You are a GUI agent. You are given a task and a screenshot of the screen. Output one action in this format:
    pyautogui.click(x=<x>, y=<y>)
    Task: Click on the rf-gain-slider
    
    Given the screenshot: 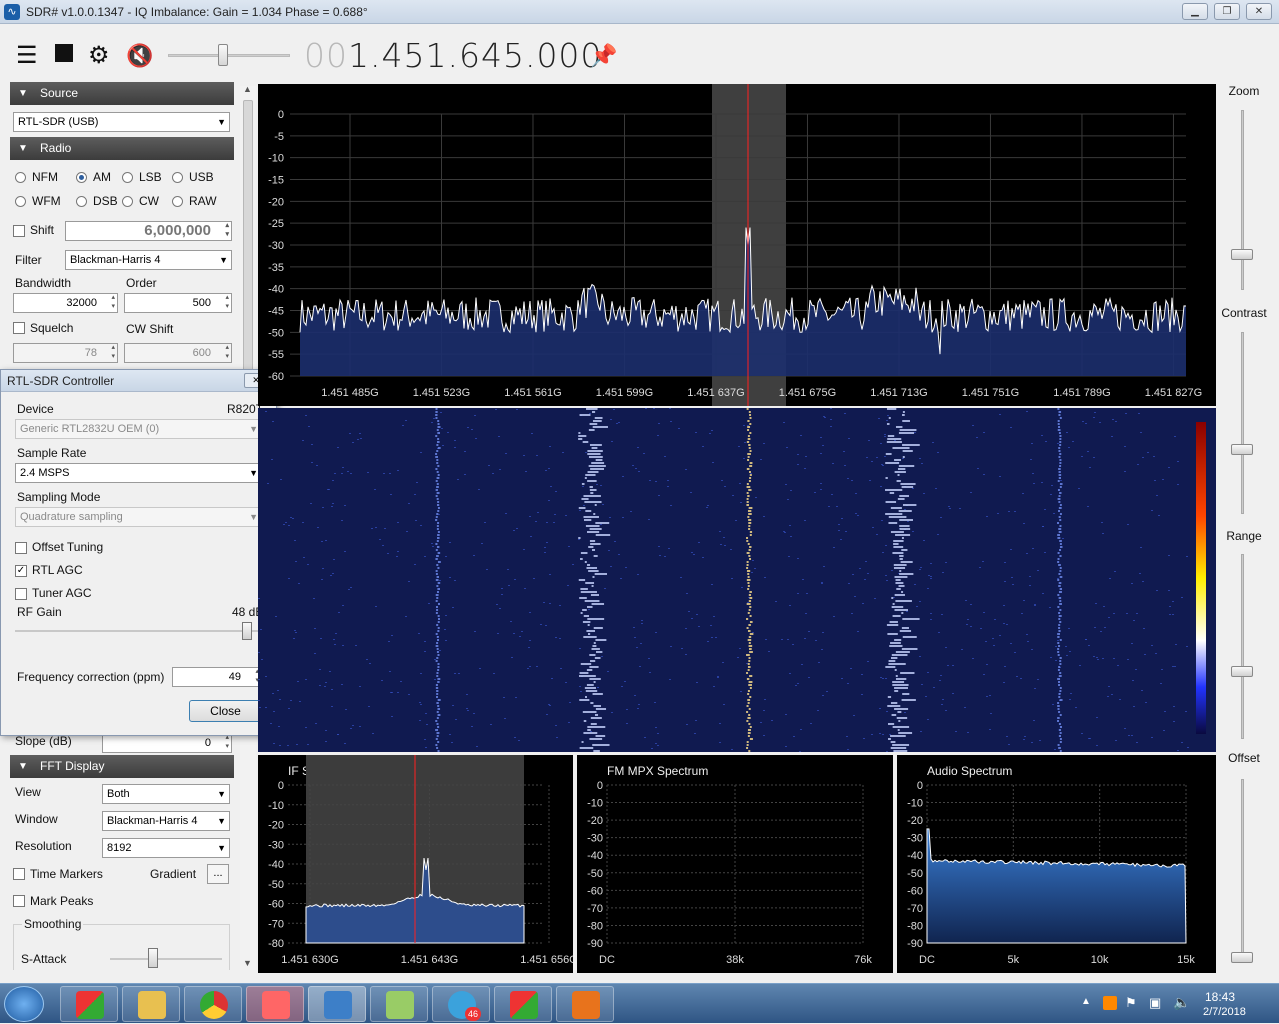 What is the action you would take?
    pyautogui.click(x=138, y=631)
    